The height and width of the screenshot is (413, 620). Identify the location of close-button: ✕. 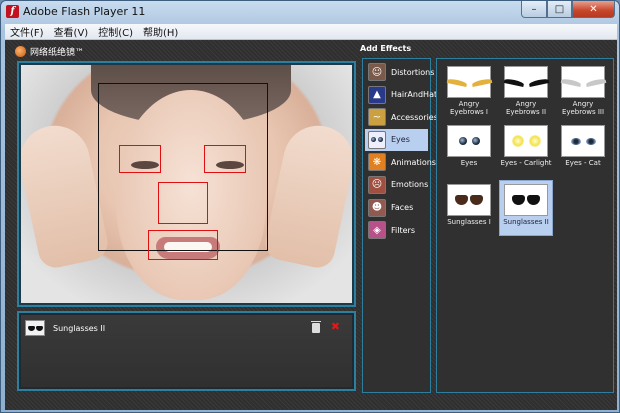
(593, 9).